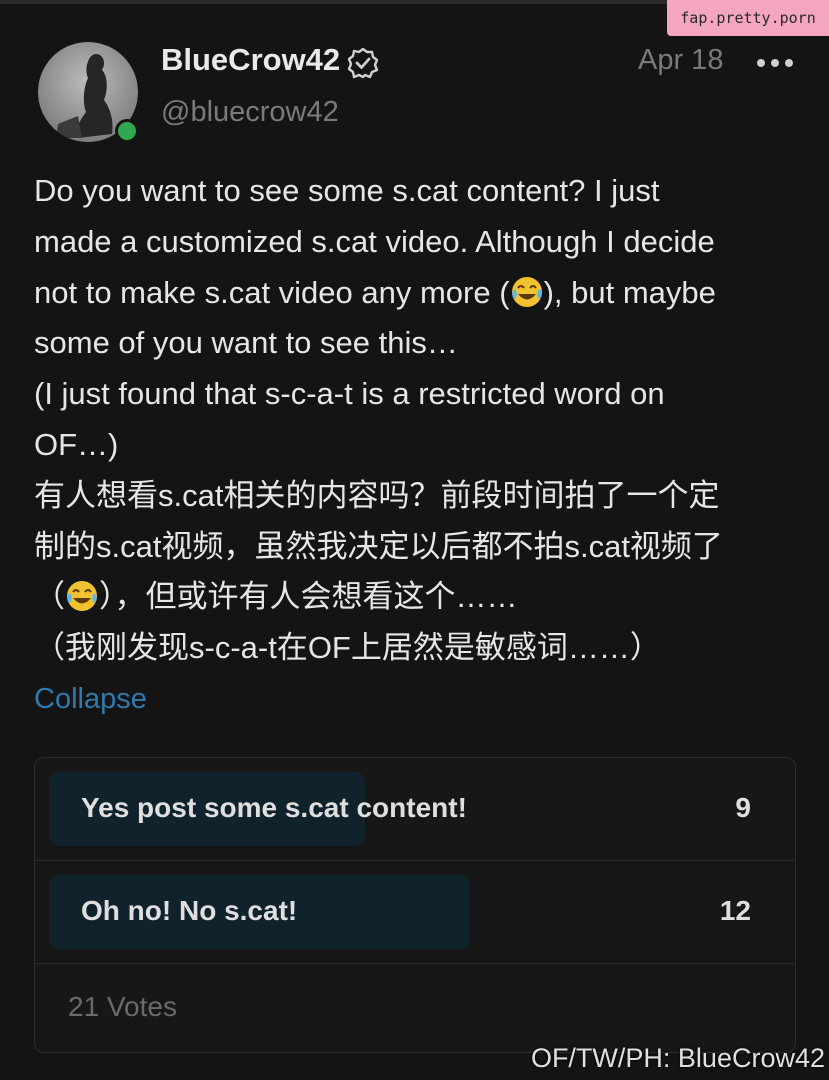 The height and width of the screenshot is (1080, 829). I want to click on post-text-line: 有人想看s.cat相关的内容吗？前段时间拍了一个定, so click(377, 495).